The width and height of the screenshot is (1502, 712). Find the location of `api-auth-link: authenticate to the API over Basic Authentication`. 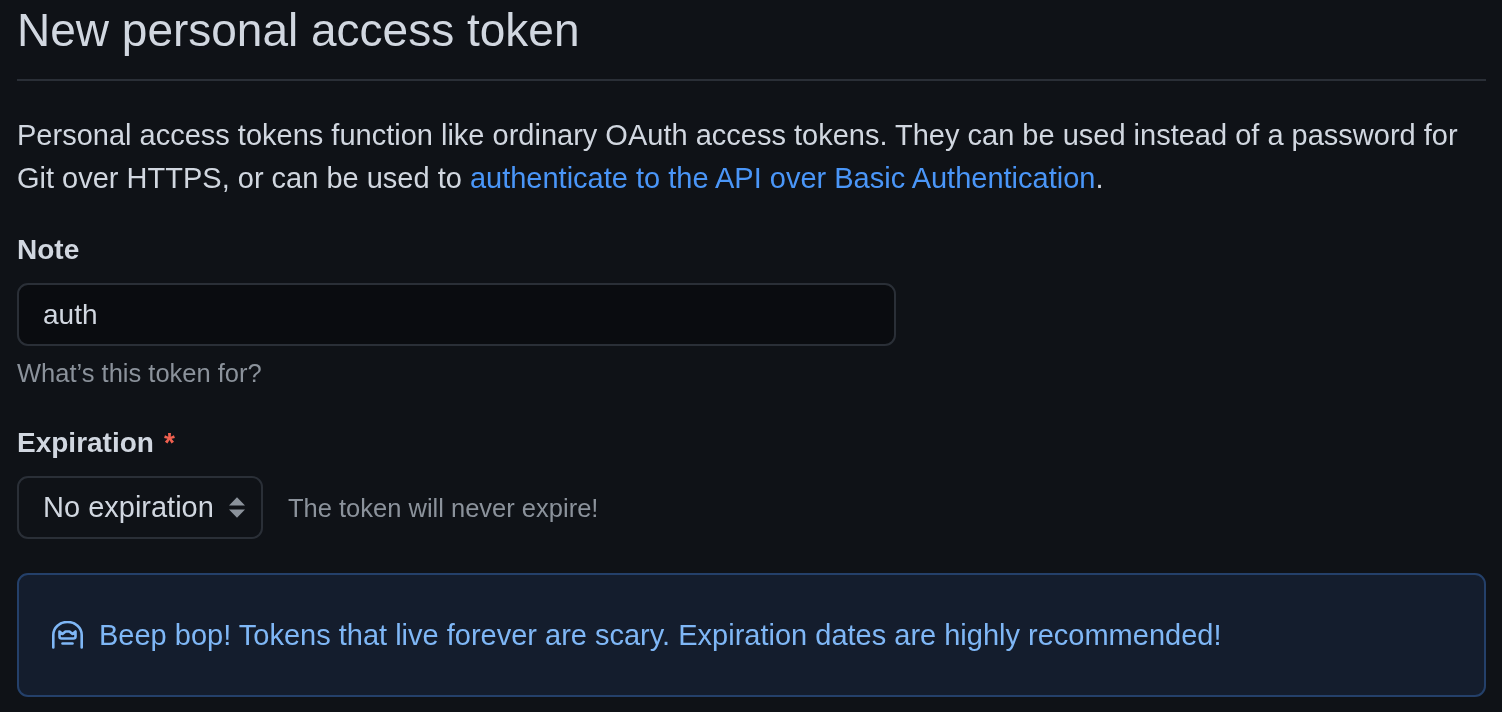

api-auth-link: authenticate to the API over Basic Authentication is located at coordinates (782, 178).